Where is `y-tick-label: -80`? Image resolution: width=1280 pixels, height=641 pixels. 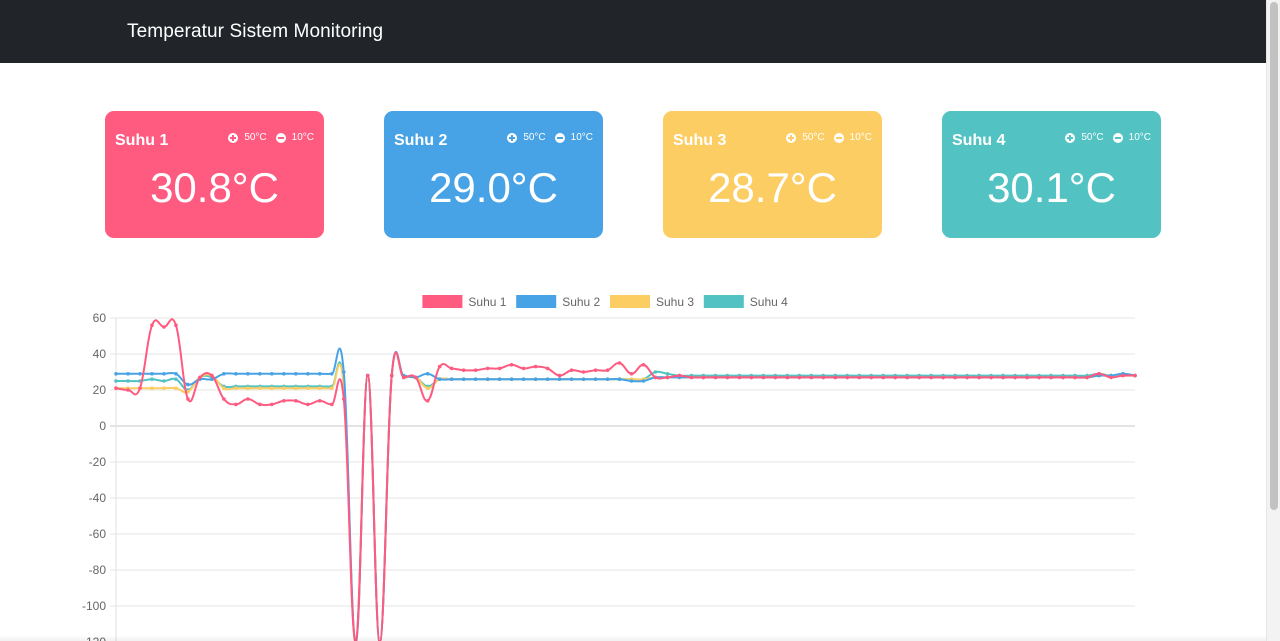
y-tick-label: -80 is located at coordinates (98, 570).